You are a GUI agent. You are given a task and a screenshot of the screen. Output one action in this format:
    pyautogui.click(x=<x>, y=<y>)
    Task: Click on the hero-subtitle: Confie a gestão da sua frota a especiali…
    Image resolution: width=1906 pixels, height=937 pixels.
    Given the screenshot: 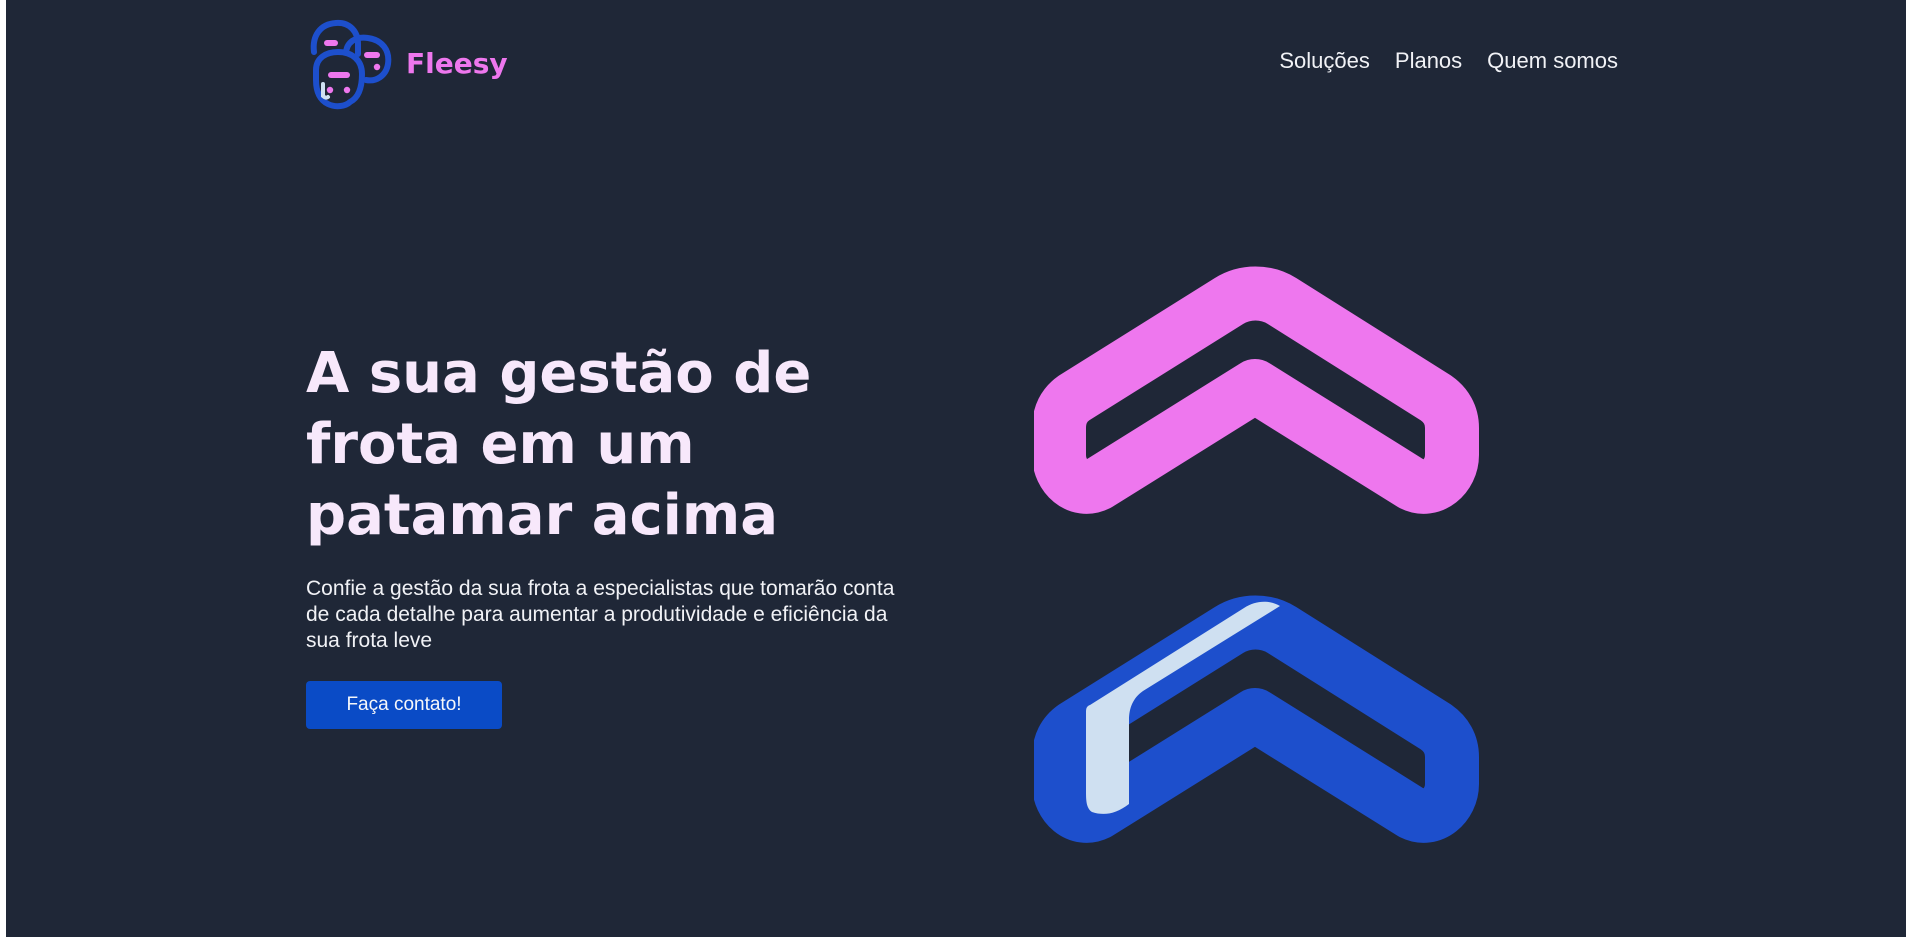 What is the action you would take?
    pyautogui.click(x=600, y=614)
    